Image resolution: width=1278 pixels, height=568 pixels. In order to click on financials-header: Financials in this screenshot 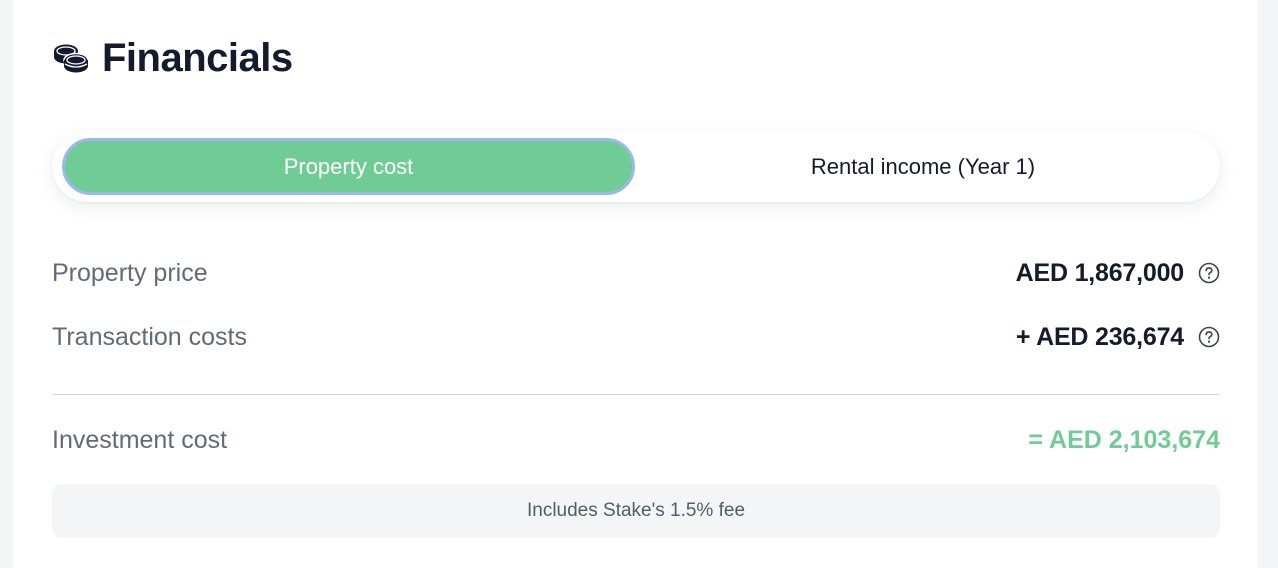, I will do `click(172, 58)`.